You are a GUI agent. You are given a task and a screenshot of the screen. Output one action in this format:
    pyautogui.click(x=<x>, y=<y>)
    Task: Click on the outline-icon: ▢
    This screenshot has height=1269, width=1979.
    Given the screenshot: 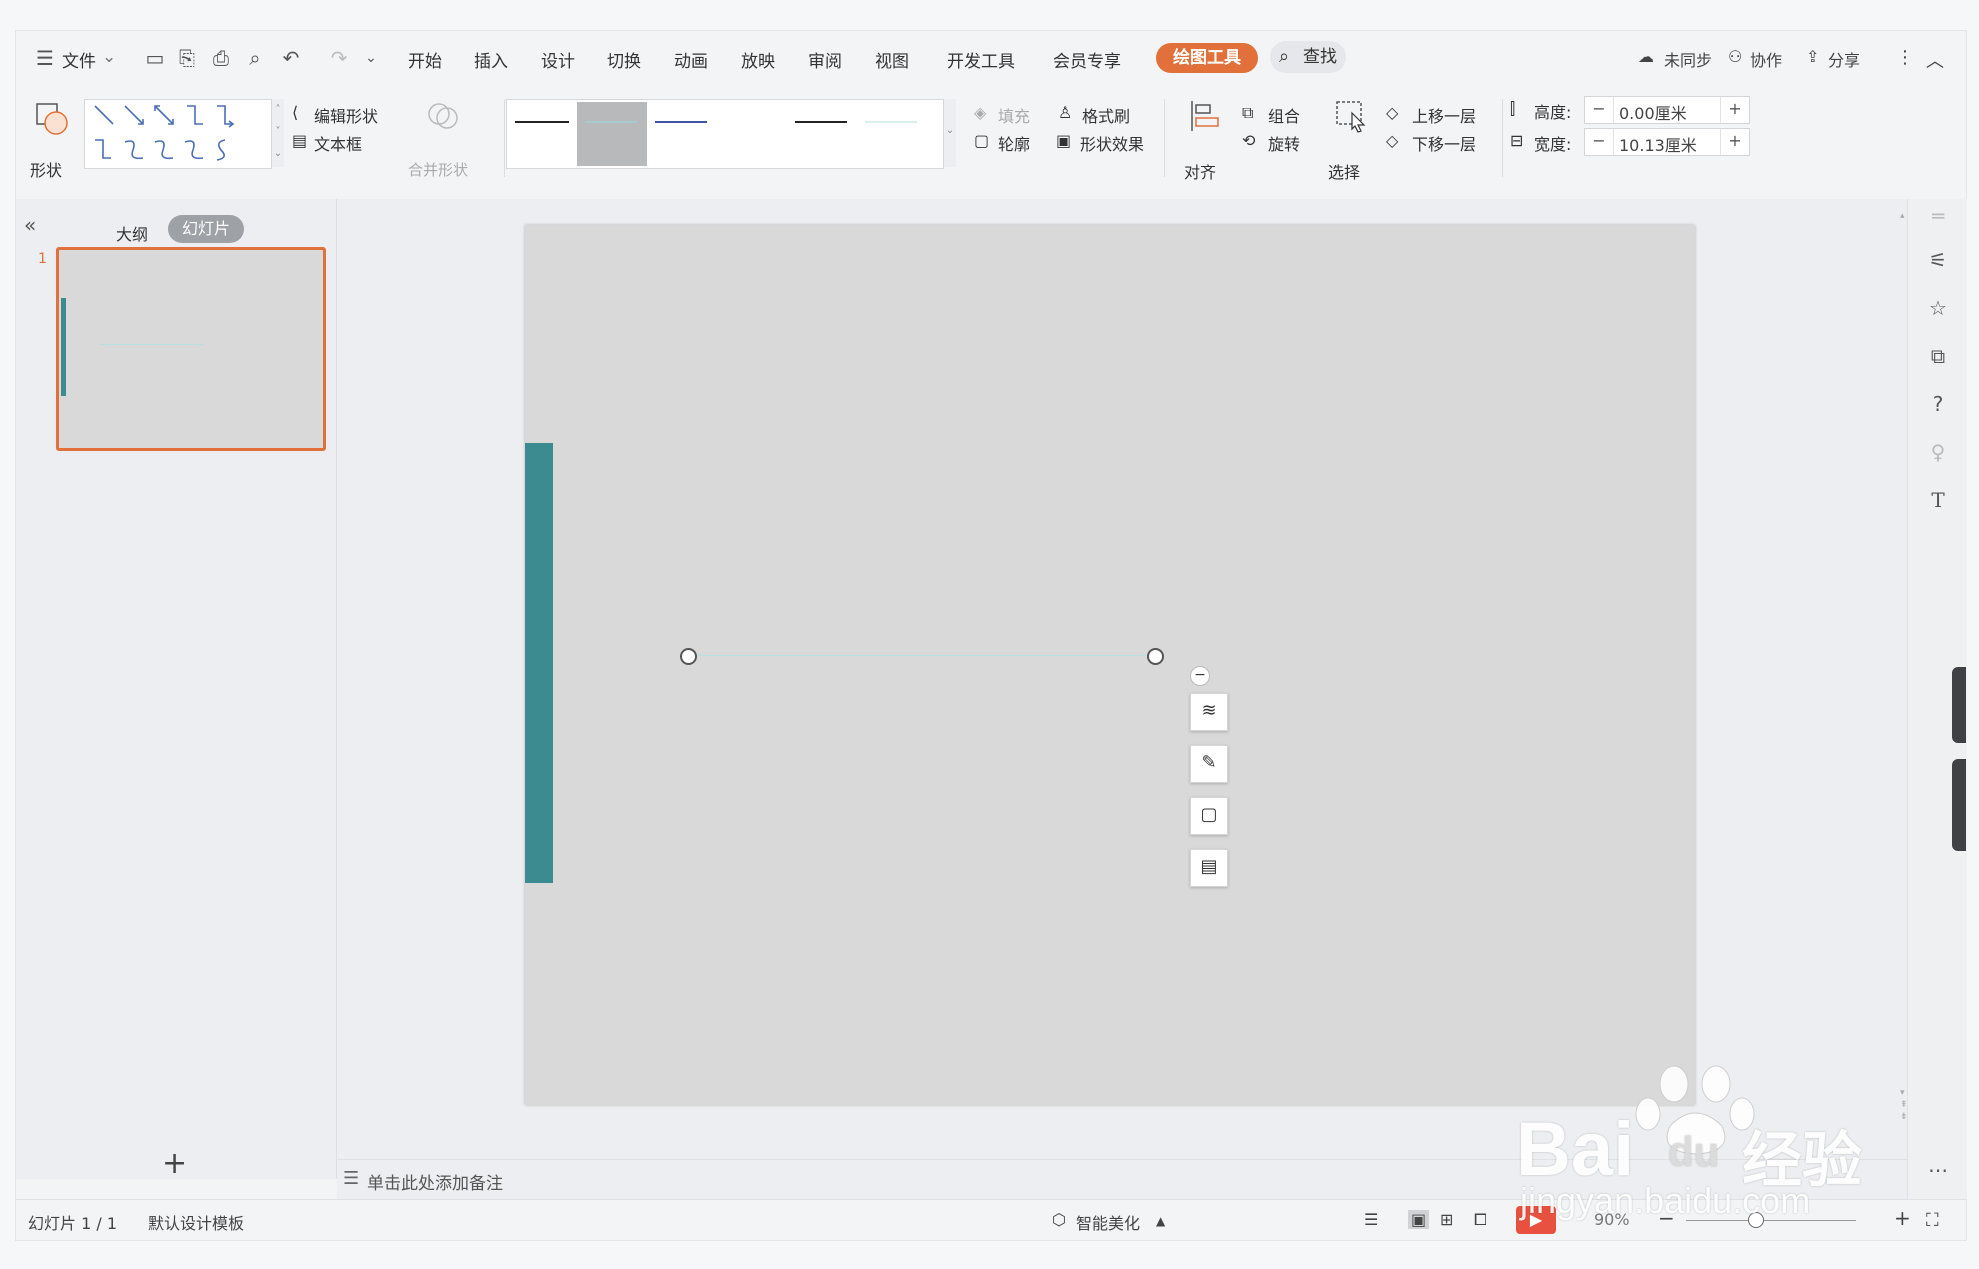 What is the action you would take?
    pyautogui.click(x=981, y=140)
    